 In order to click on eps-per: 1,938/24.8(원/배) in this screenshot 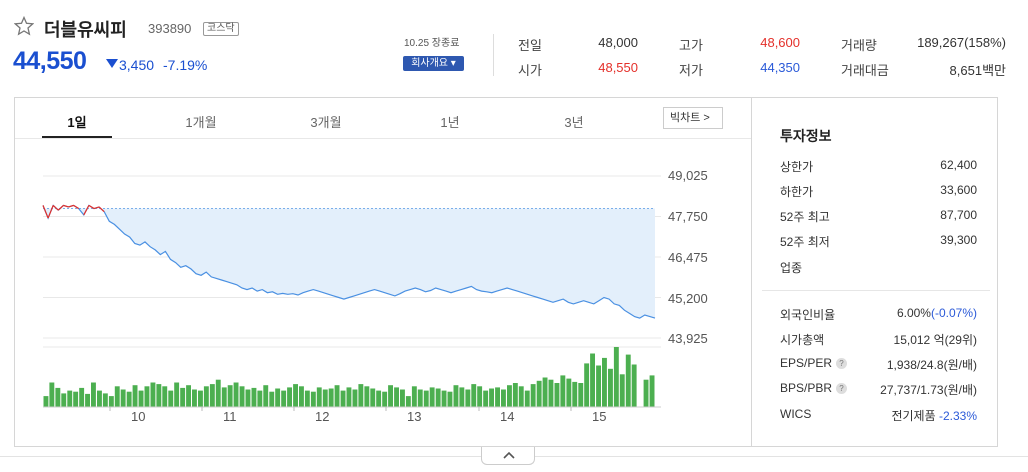, I will do `click(932, 364)`.